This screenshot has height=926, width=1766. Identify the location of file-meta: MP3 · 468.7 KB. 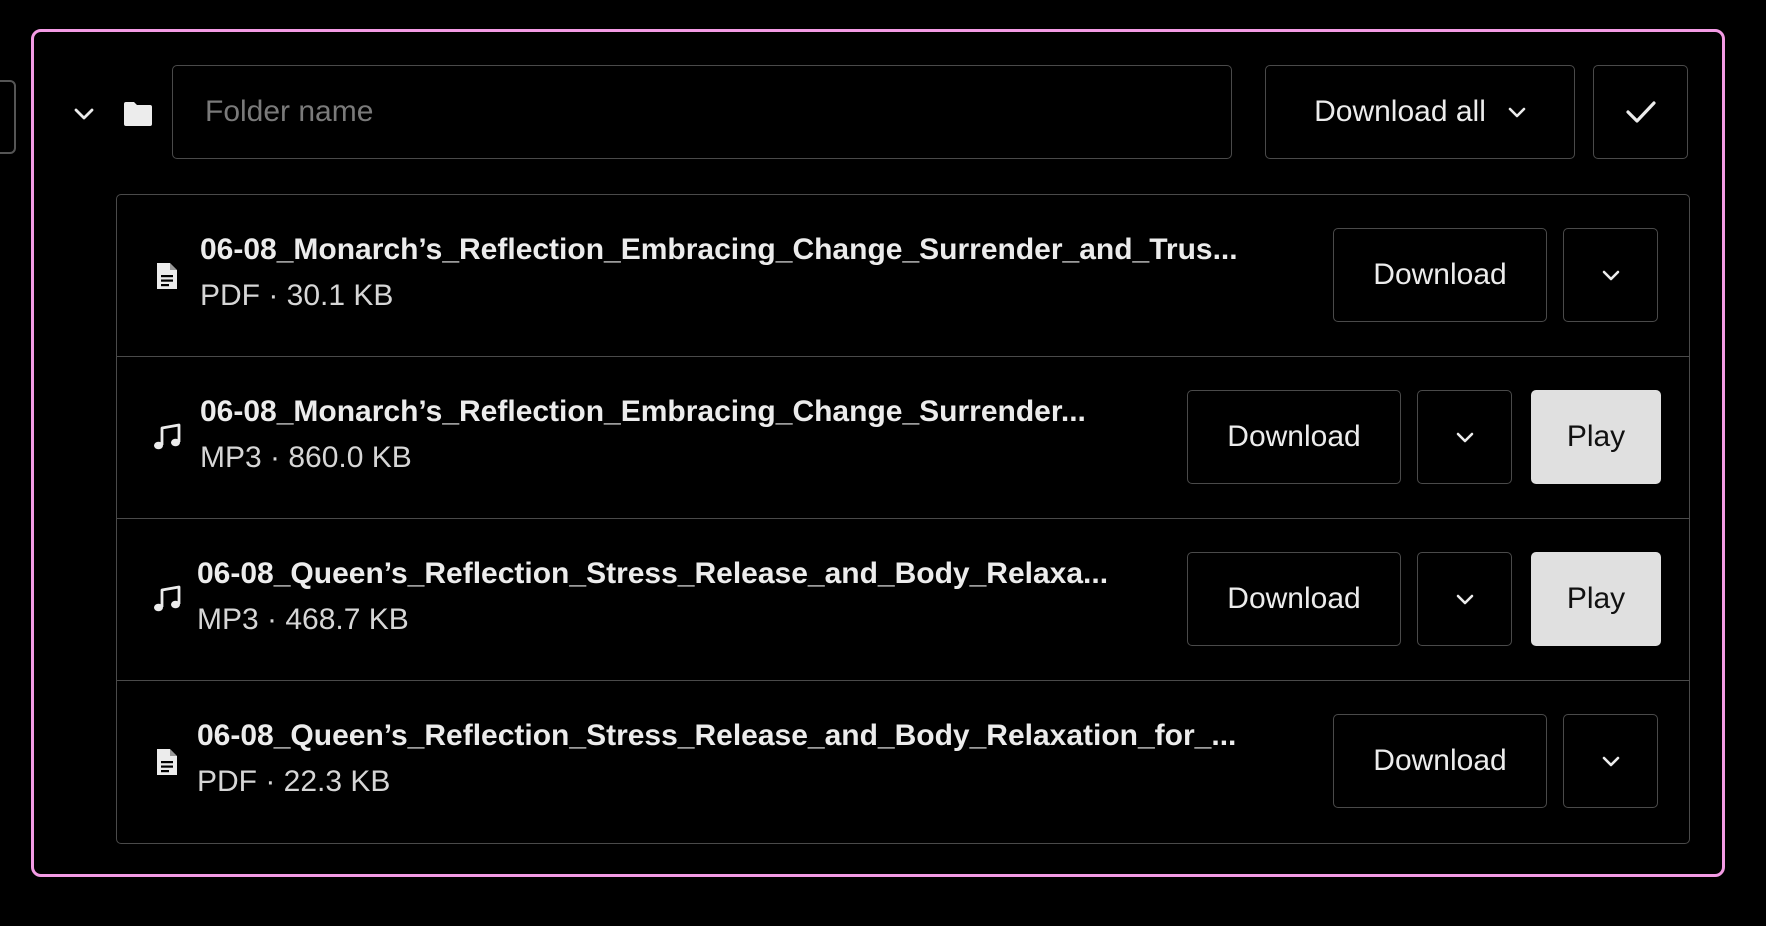
(303, 619).